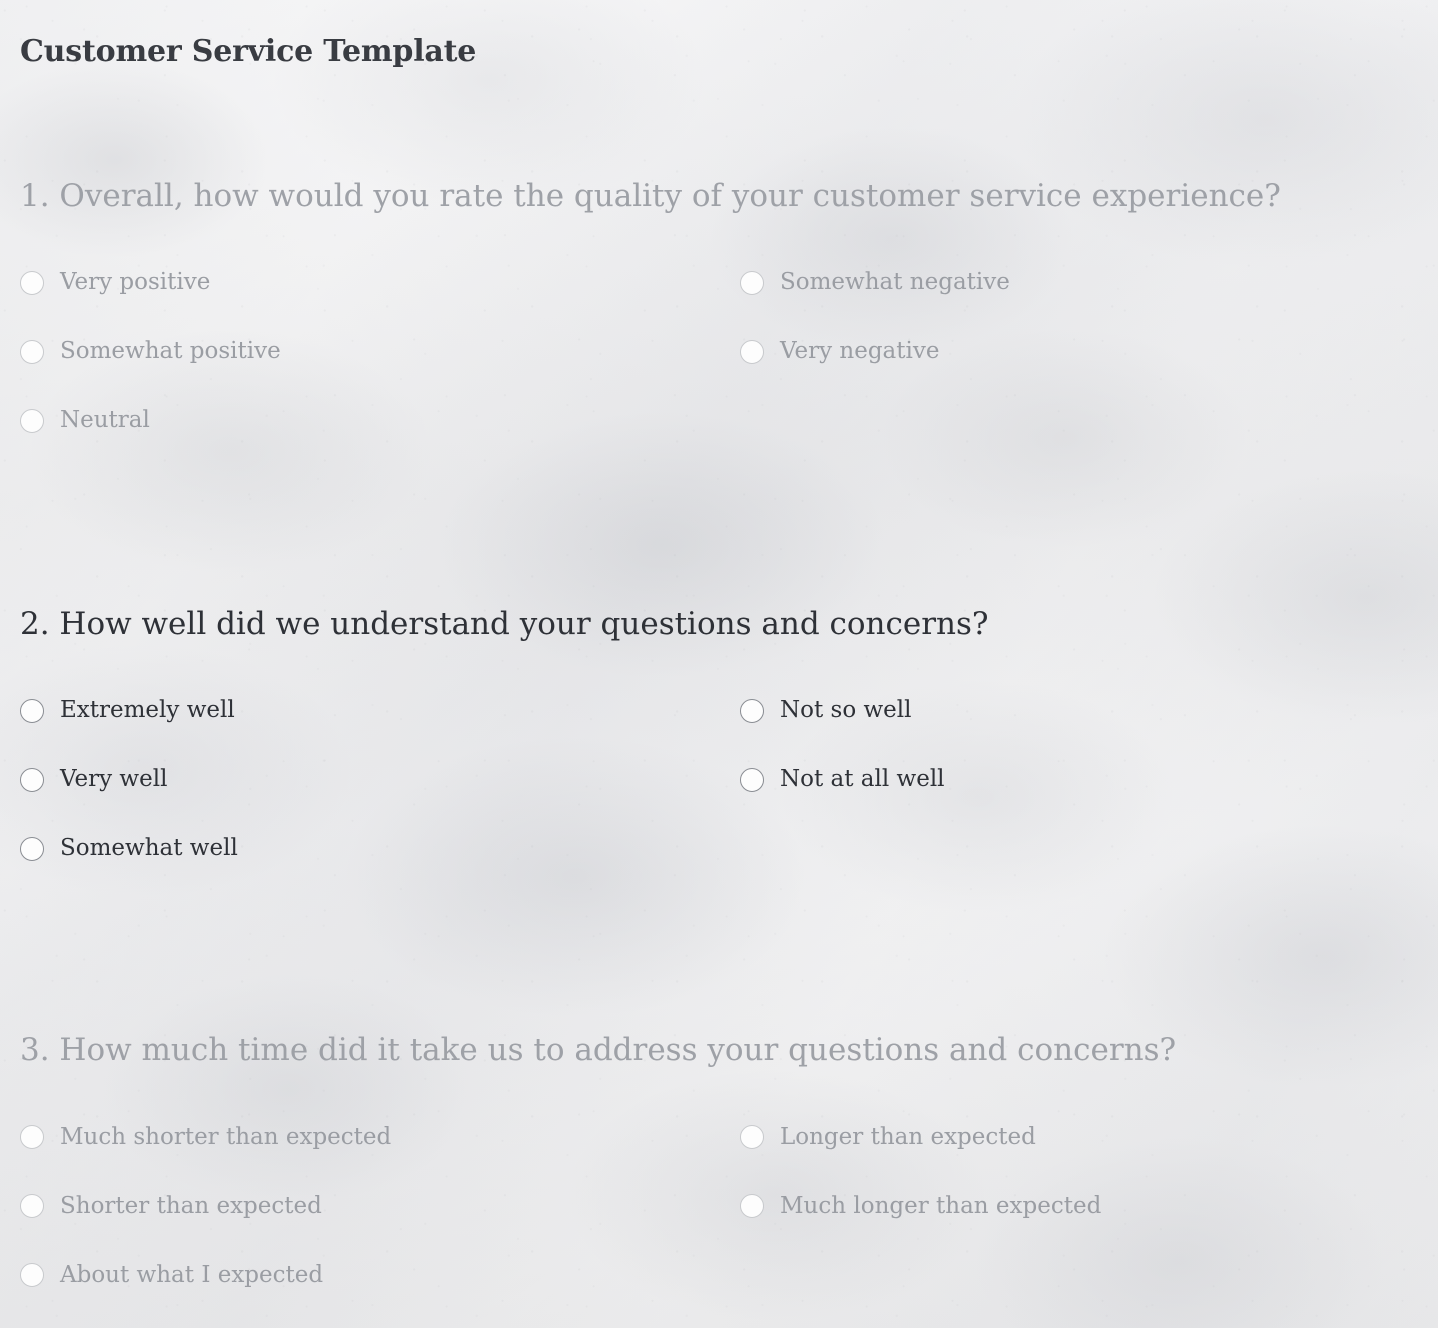 The height and width of the screenshot is (1328, 1438). I want to click on option-longer-than-expected: Longer than expected, so click(1079, 1137).